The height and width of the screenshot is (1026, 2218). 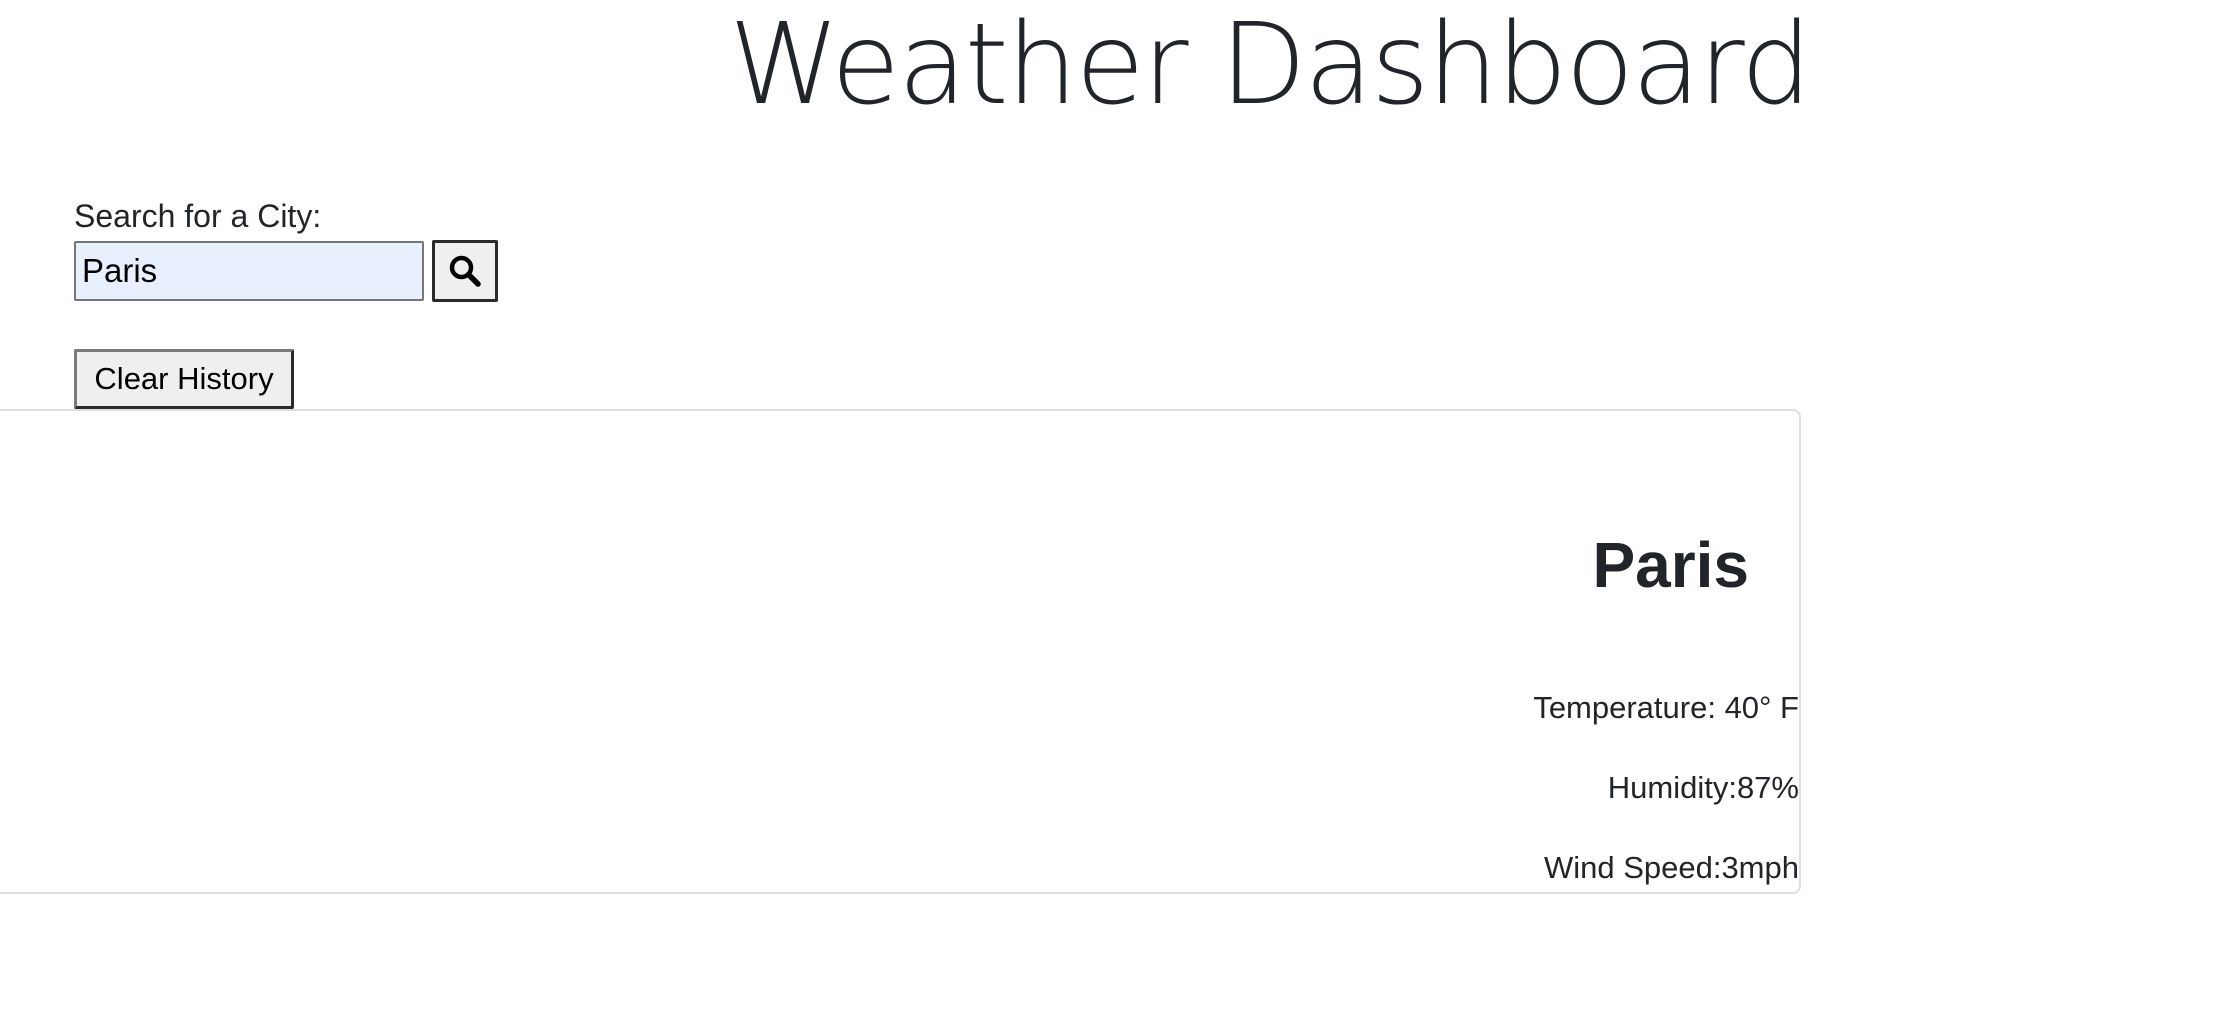 What do you see at coordinates (1671, 867) in the screenshot?
I see `wind-speed-value: Wind Speed:3mph` at bounding box center [1671, 867].